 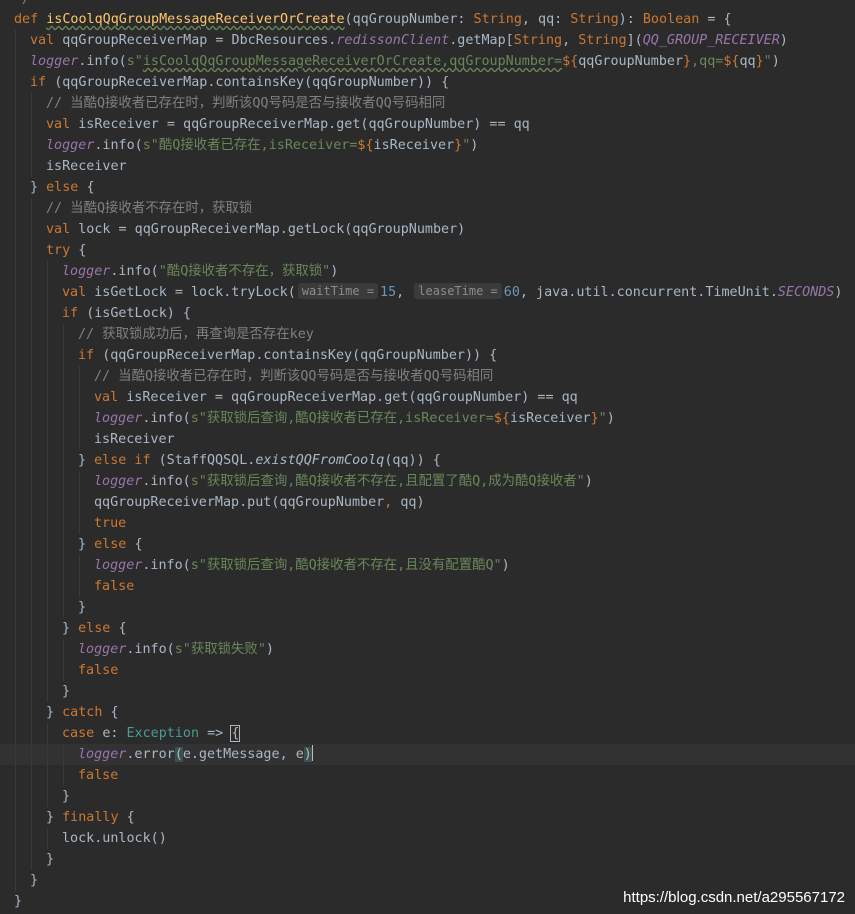 I want to click on parameter-hint-waittime: waitTime =, so click(x=338, y=291).